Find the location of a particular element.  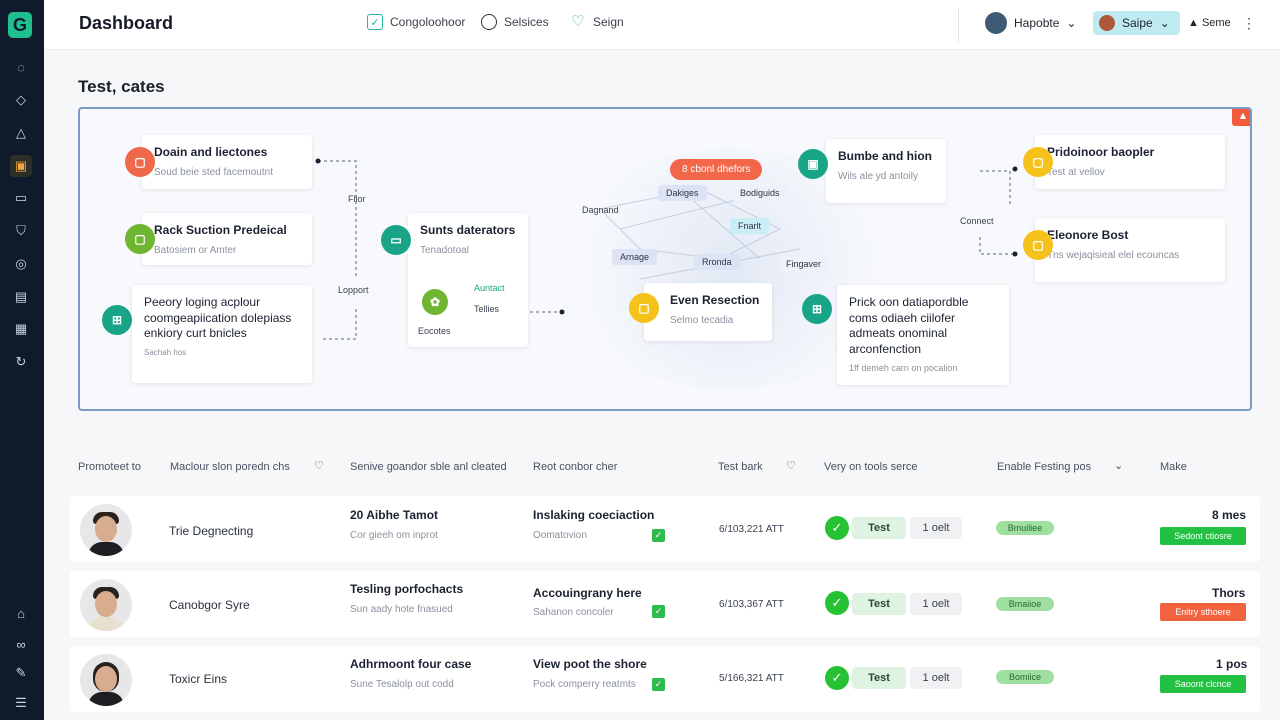

alert-icon: ▲ is located at coordinates (1241, 117).